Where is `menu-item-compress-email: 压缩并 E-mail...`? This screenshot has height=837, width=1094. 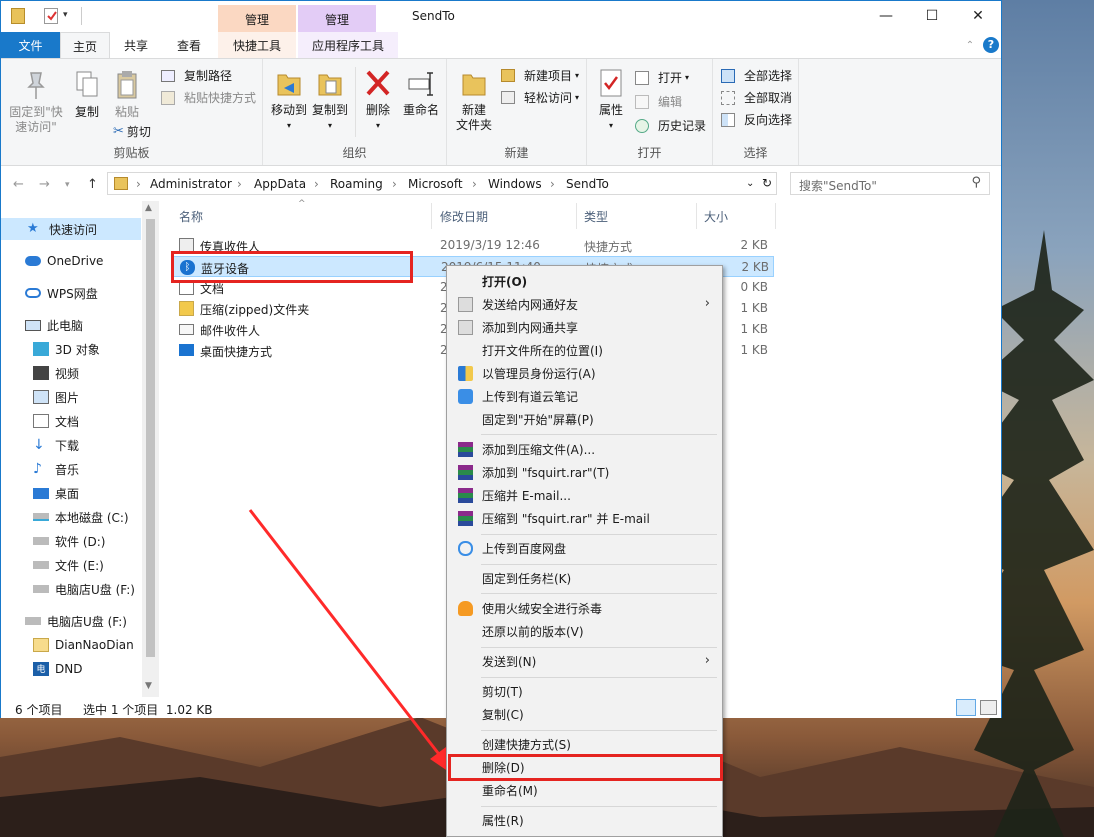
menu-item-compress-email: 压缩并 E-mail... is located at coordinates (584, 495).